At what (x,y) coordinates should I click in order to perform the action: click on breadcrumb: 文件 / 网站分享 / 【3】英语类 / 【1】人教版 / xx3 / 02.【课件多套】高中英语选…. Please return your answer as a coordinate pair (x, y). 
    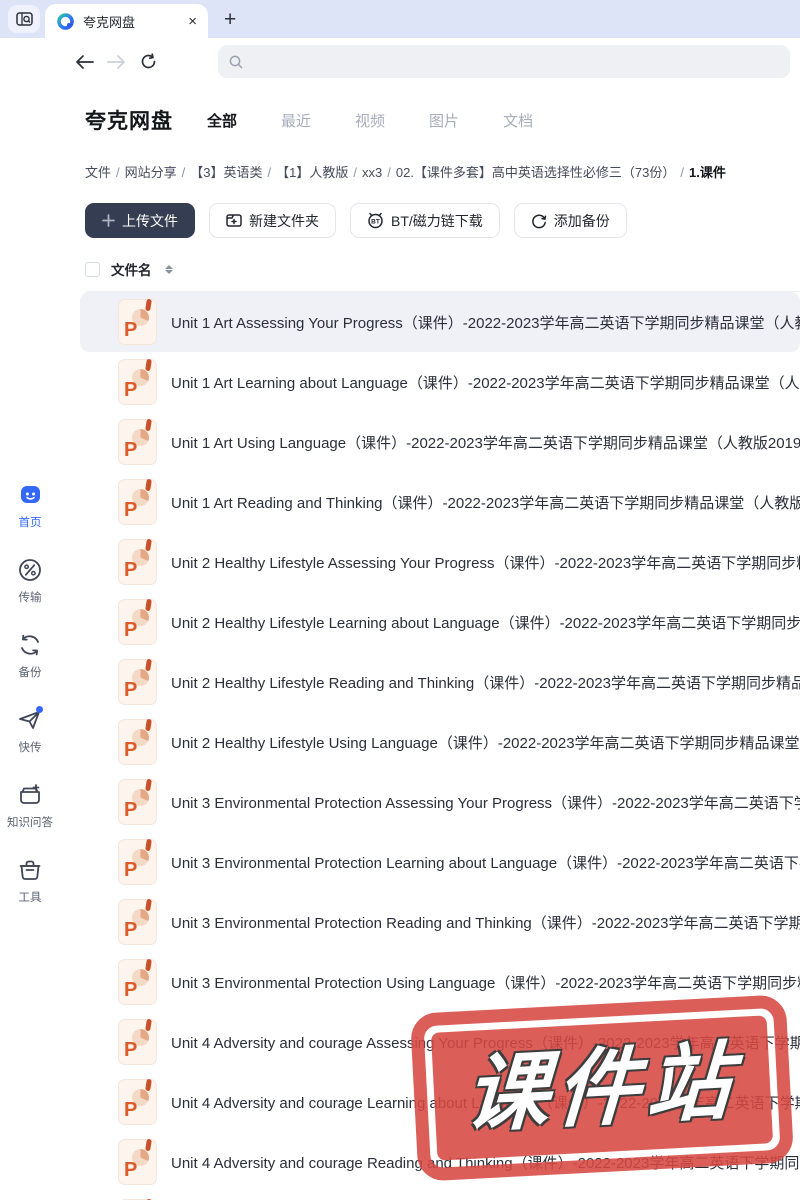
    Looking at the image, I should click on (442, 171).